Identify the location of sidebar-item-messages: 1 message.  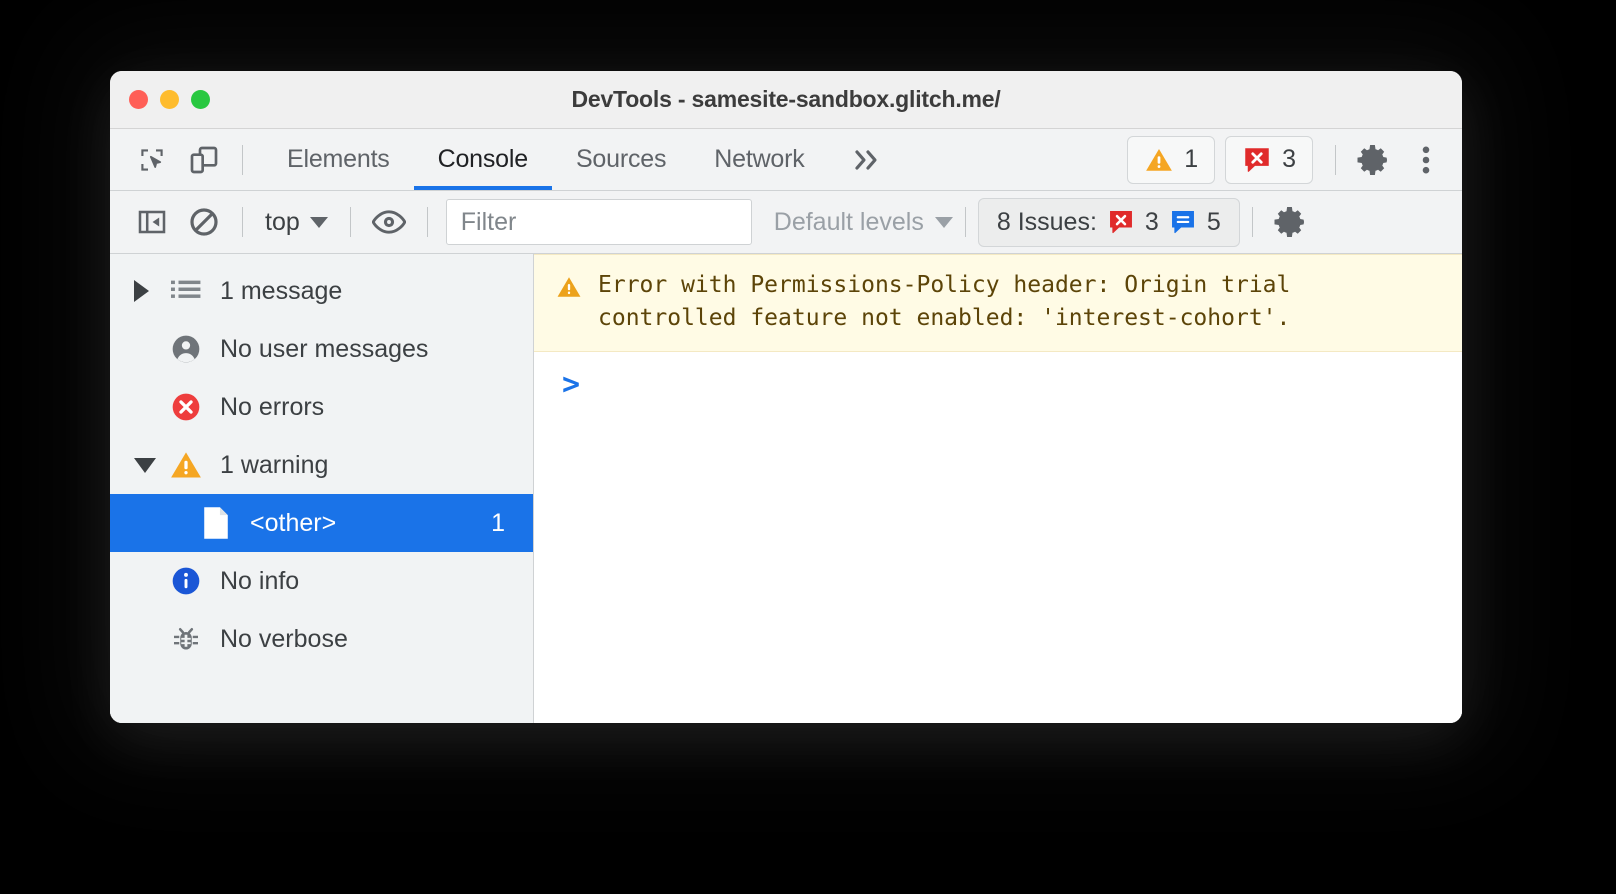
(321, 291).